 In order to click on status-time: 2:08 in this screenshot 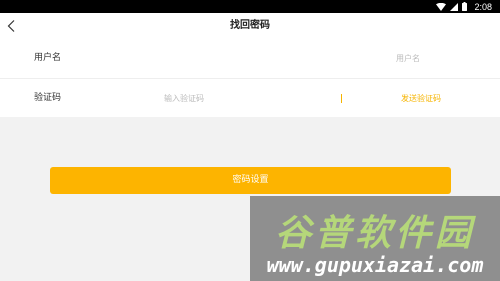, I will do `click(483, 6)`.